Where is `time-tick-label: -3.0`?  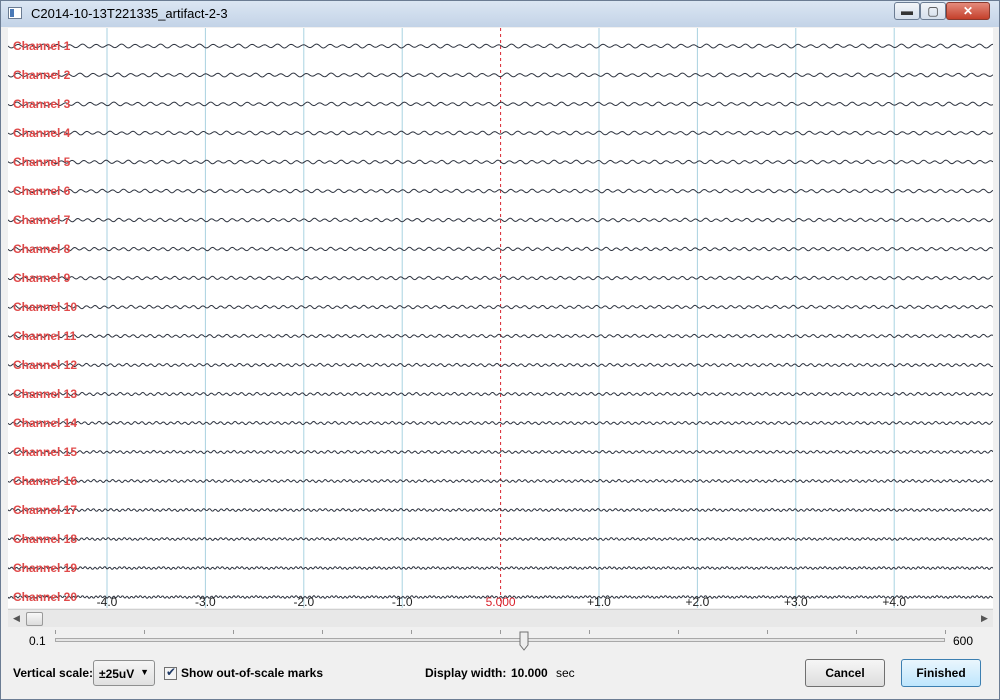 time-tick-label: -3.0 is located at coordinates (205, 601).